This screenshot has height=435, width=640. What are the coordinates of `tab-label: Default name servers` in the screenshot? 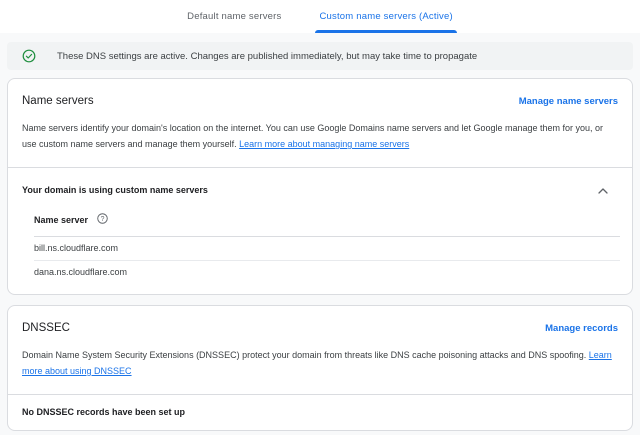 It's located at (234, 16).